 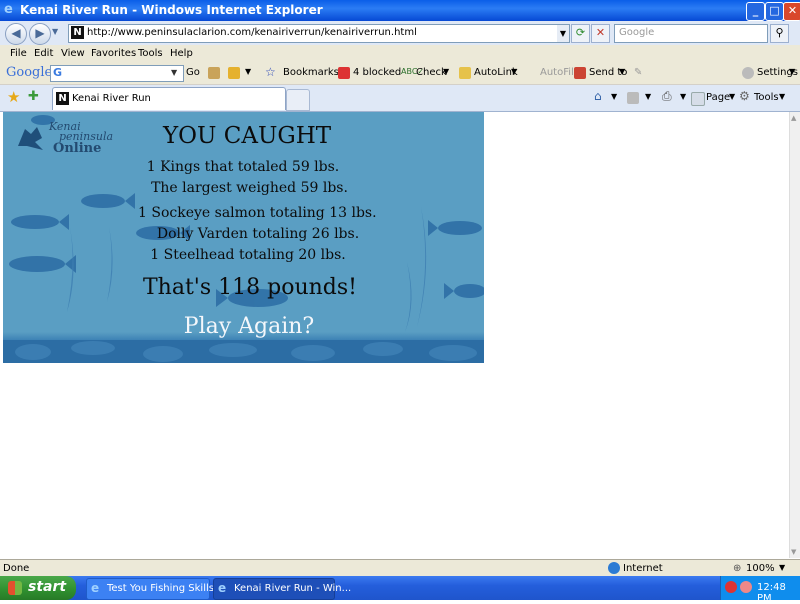 What do you see at coordinates (760, 568) in the screenshot?
I see `zoom-level: 100%` at bounding box center [760, 568].